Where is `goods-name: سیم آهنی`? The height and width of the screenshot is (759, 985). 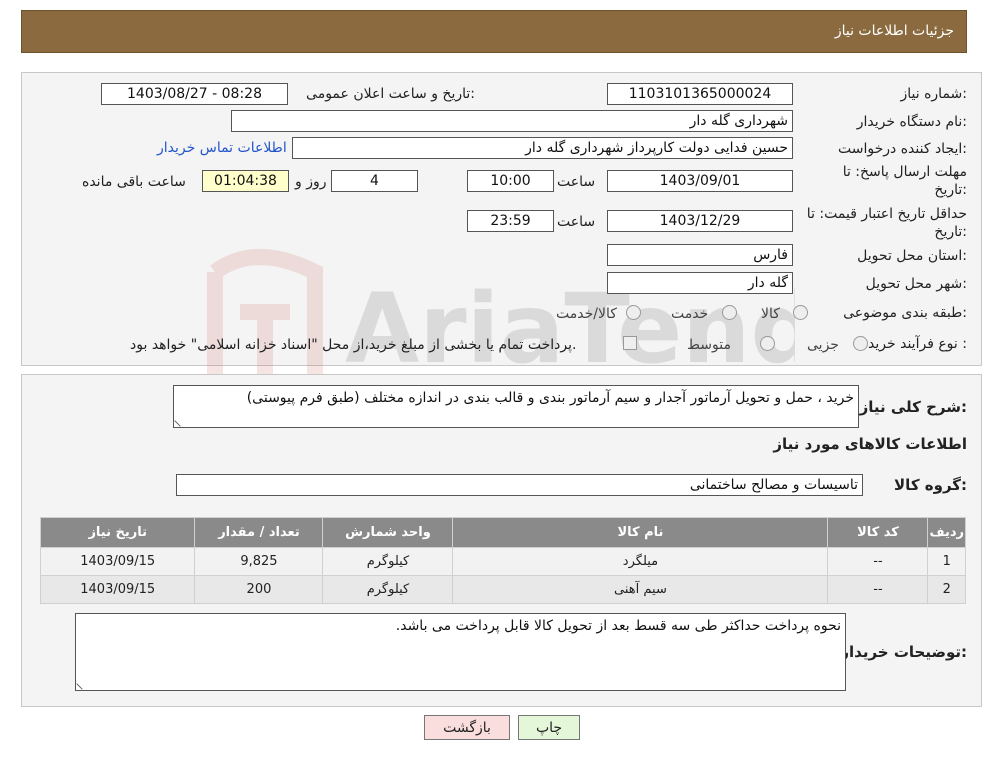
goods-name: سیم آهنی is located at coordinates (640, 589).